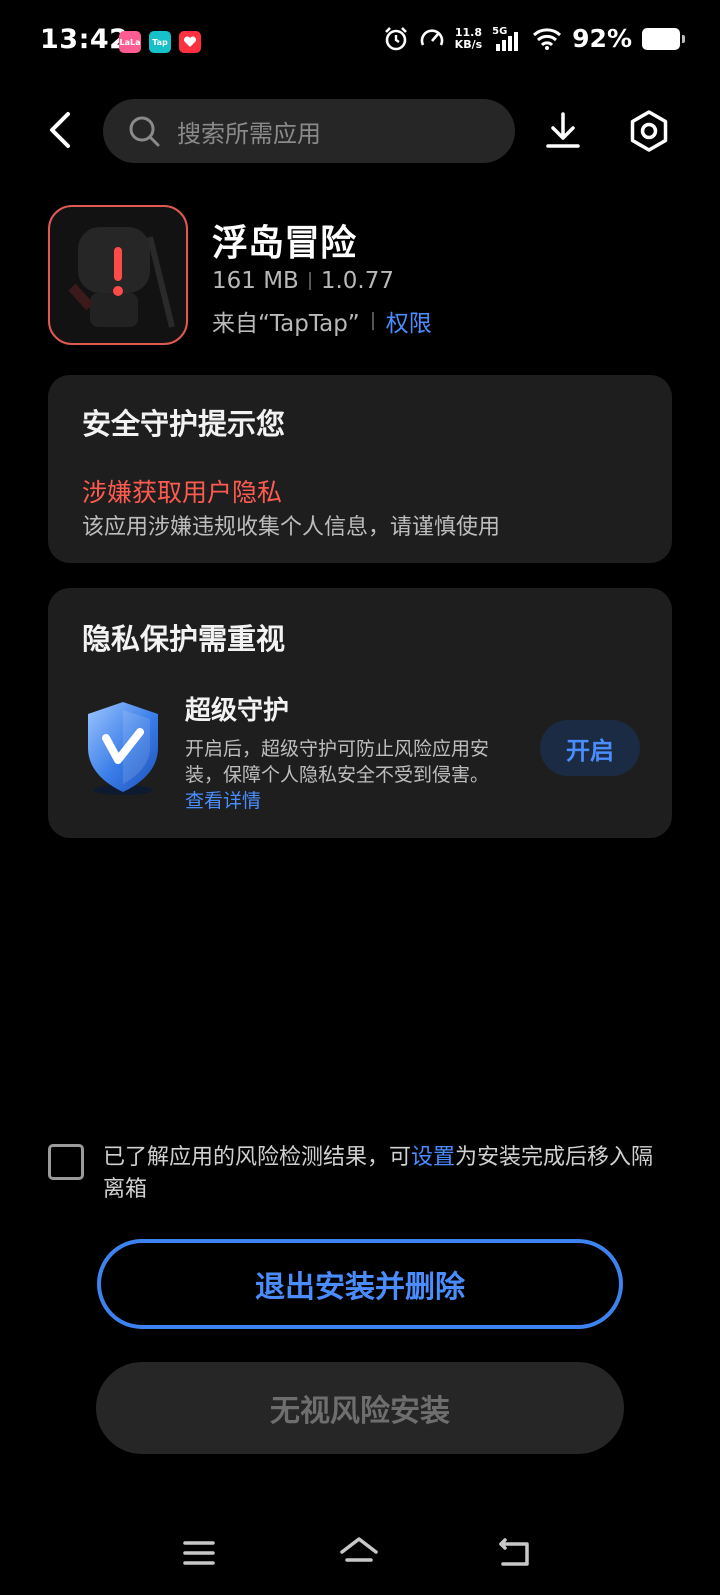 The image size is (720, 1595). I want to click on exit-and-delete-button: 退出安装并删除, so click(360, 1284).